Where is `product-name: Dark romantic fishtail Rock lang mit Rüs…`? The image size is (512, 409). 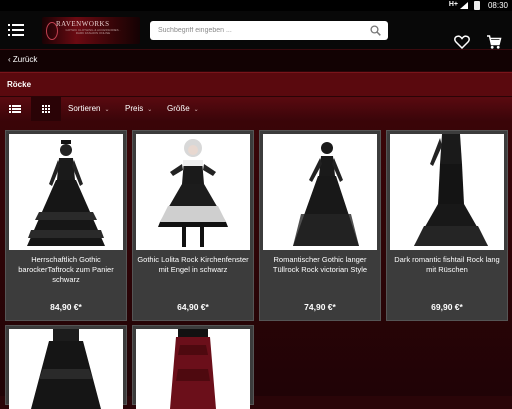 product-name: Dark romantic fishtail Rock lang mit Rüs… is located at coordinates (447, 264).